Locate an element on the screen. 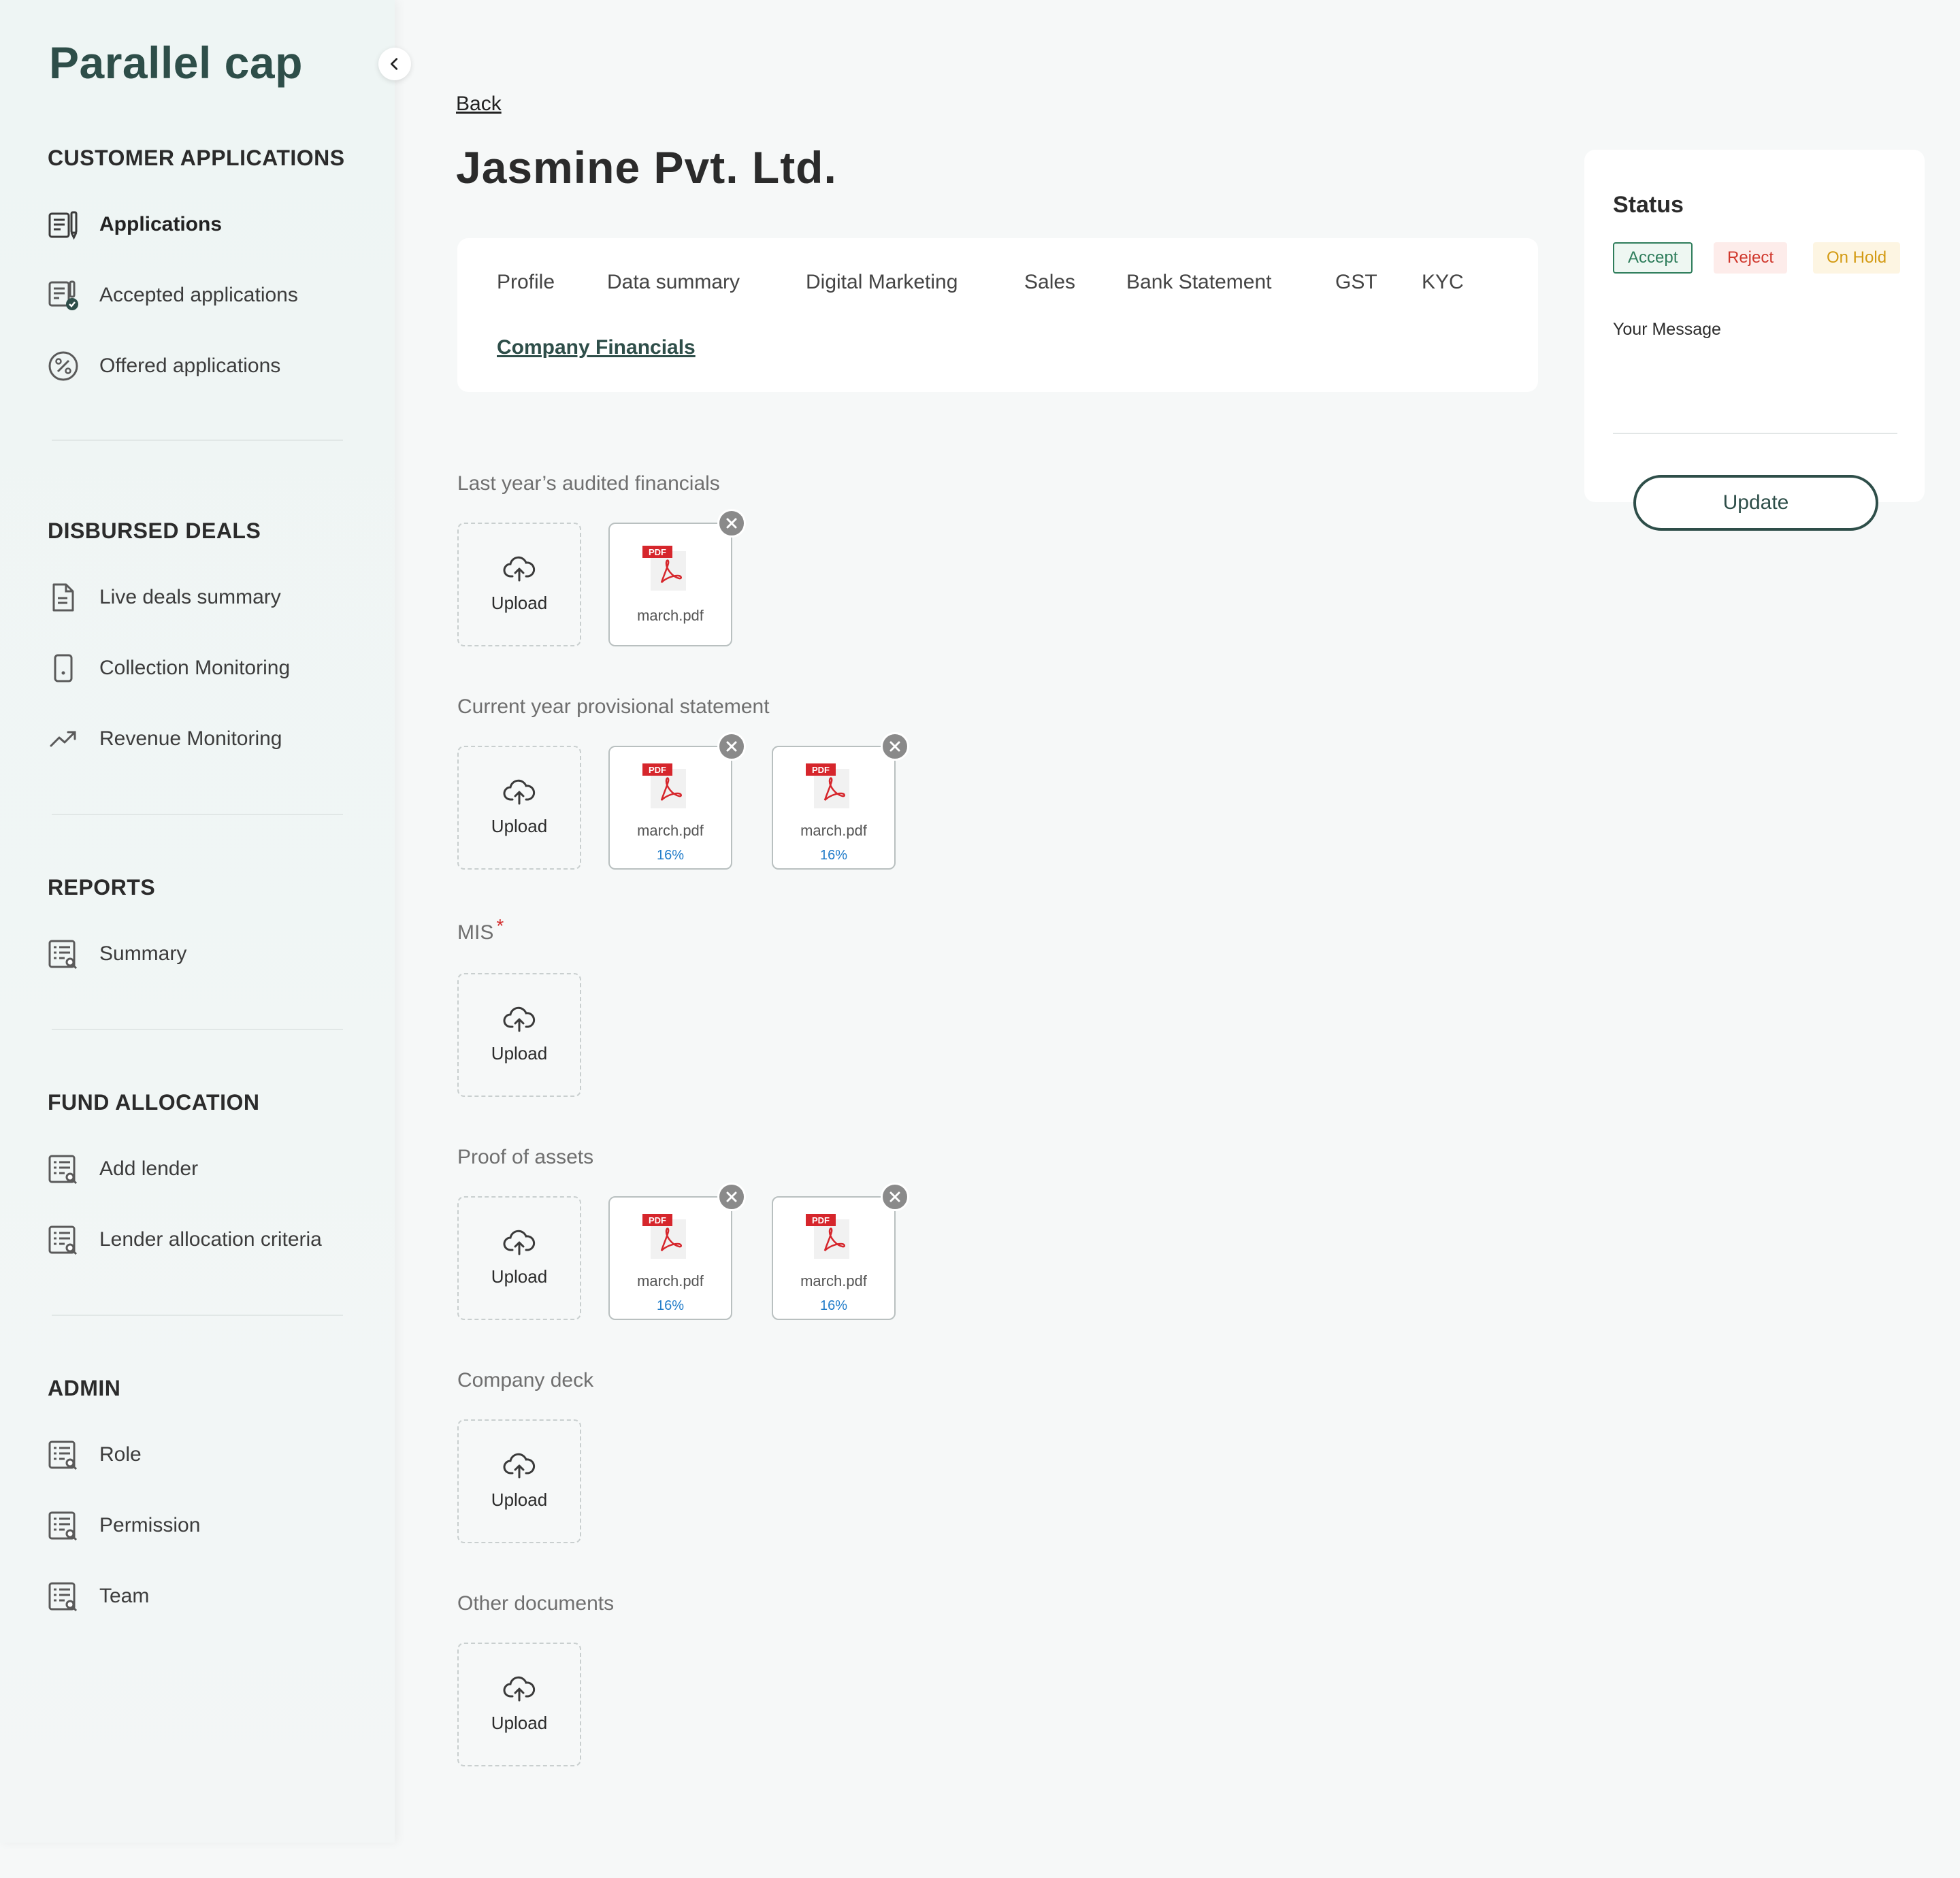 The image size is (1960, 1878). sidebar-item-team: Team is located at coordinates (211, 1596).